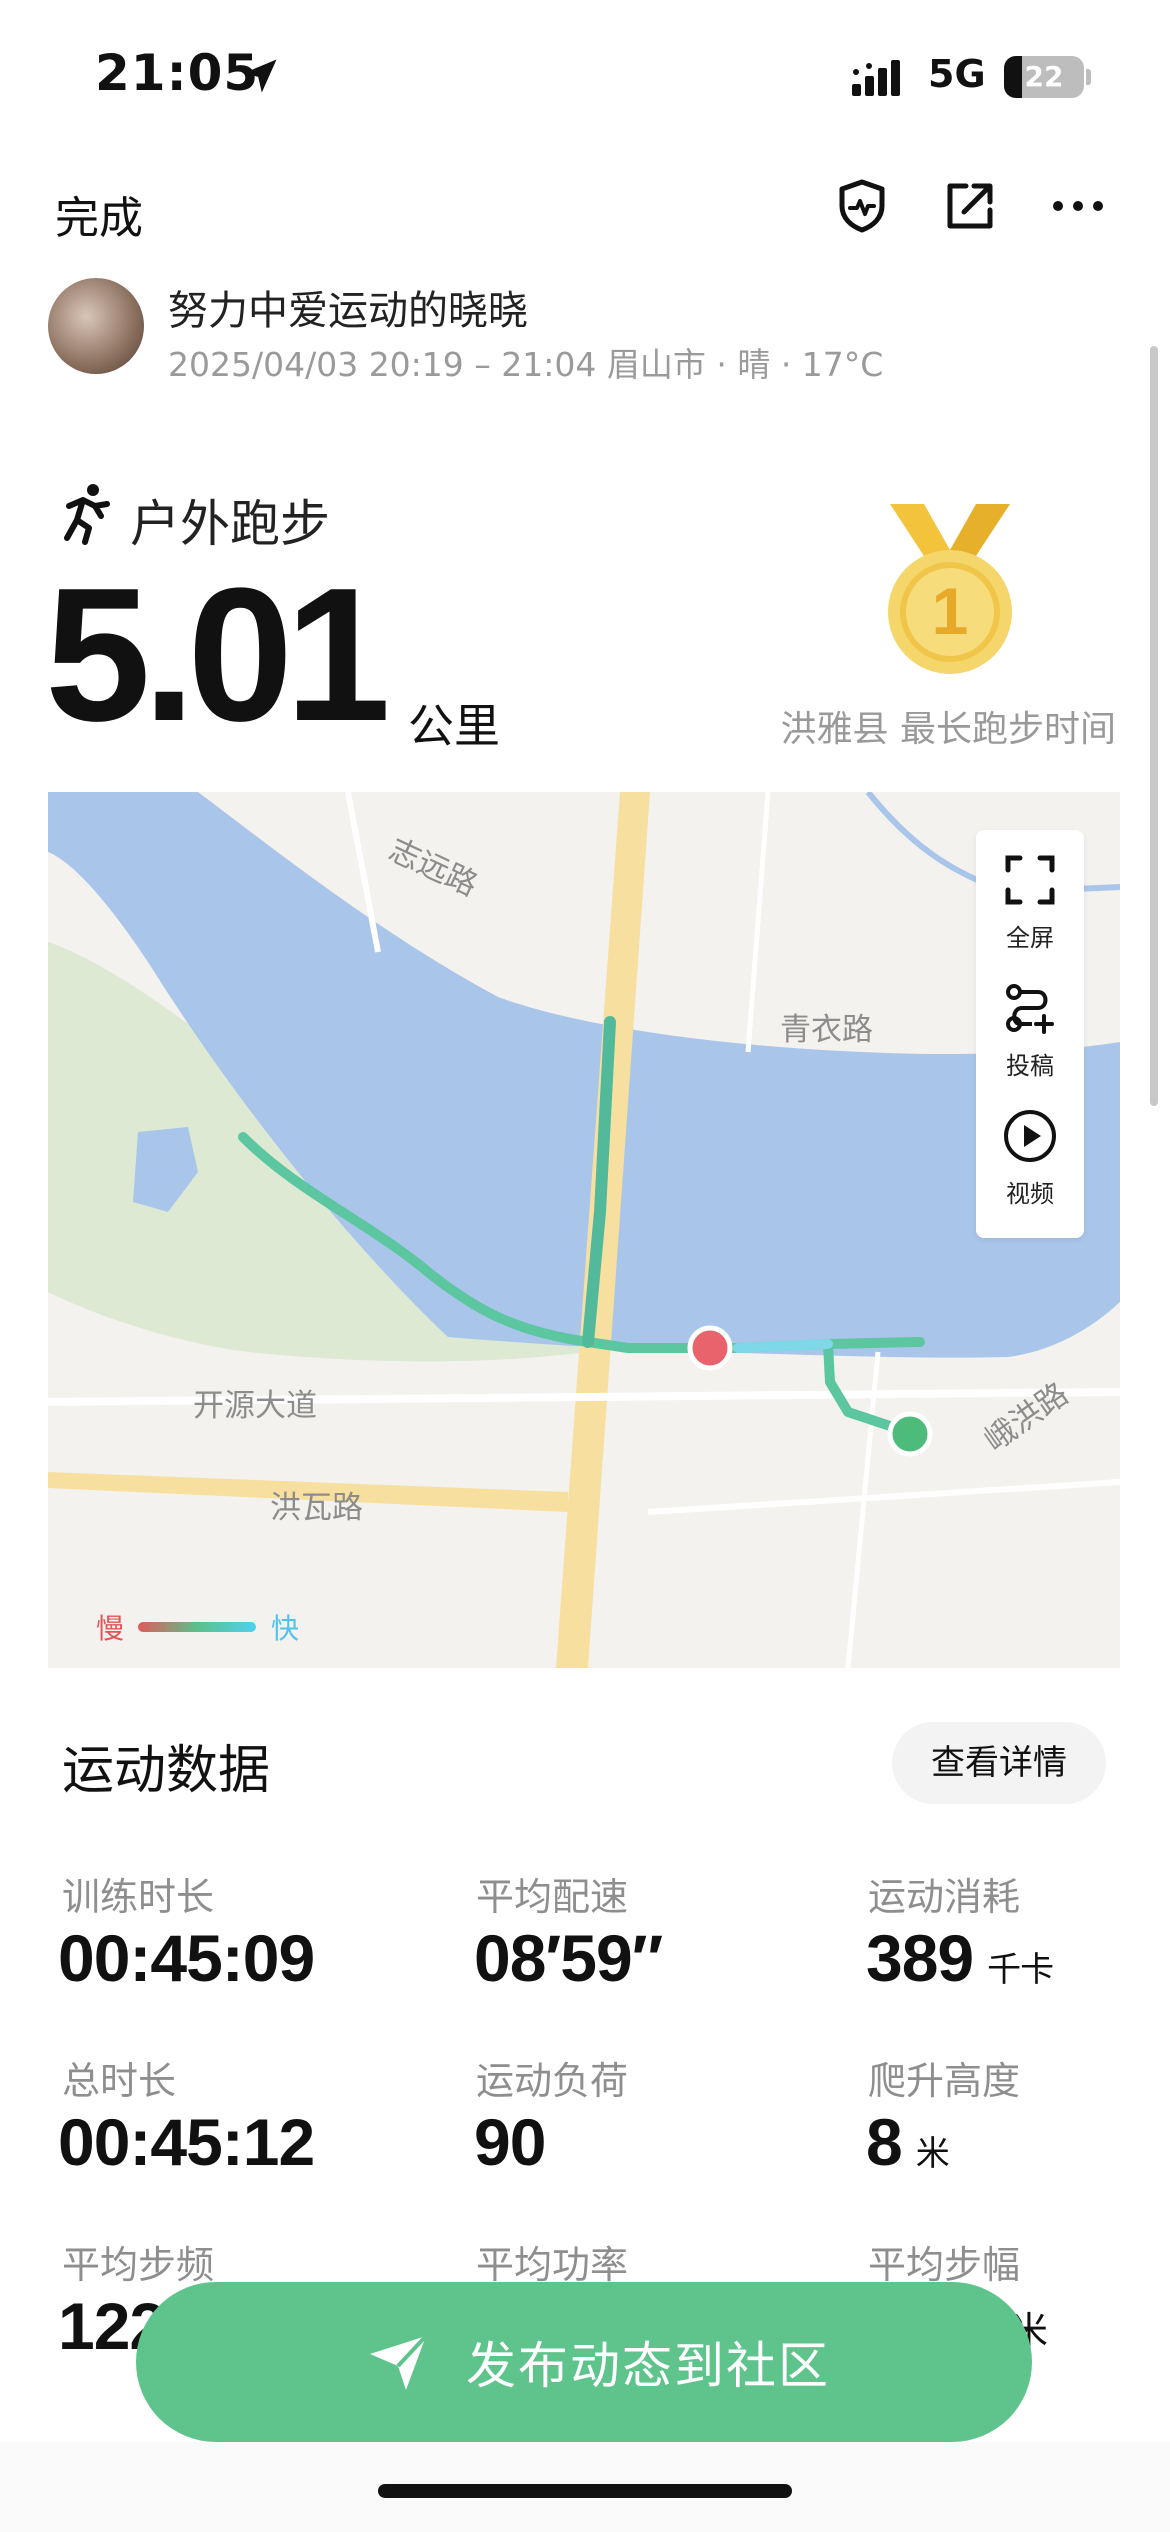 The width and height of the screenshot is (1170, 2532). What do you see at coordinates (87, 514) in the screenshot?
I see `running-icon` at bounding box center [87, 514].